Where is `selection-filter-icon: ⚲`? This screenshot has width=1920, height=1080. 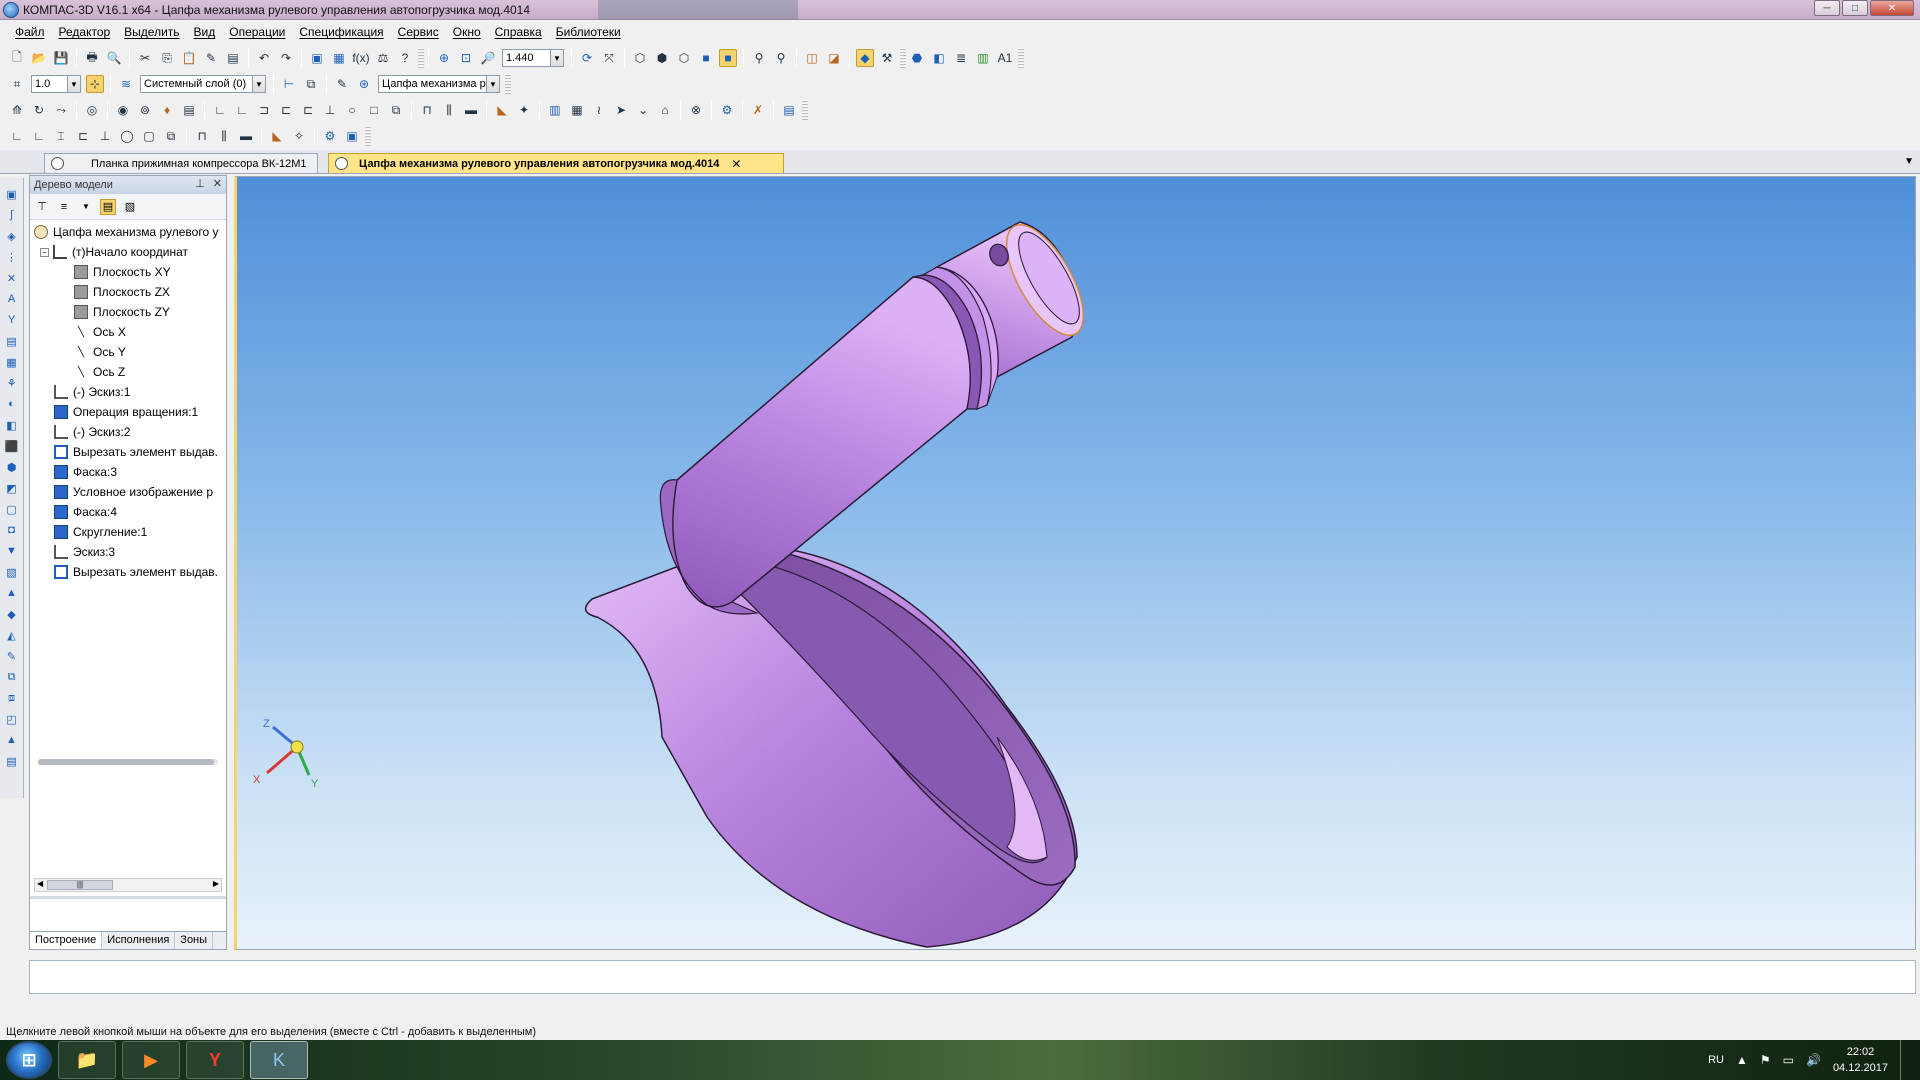
selection-filter-icon: ⚲ is located at coordinates (781, 58).